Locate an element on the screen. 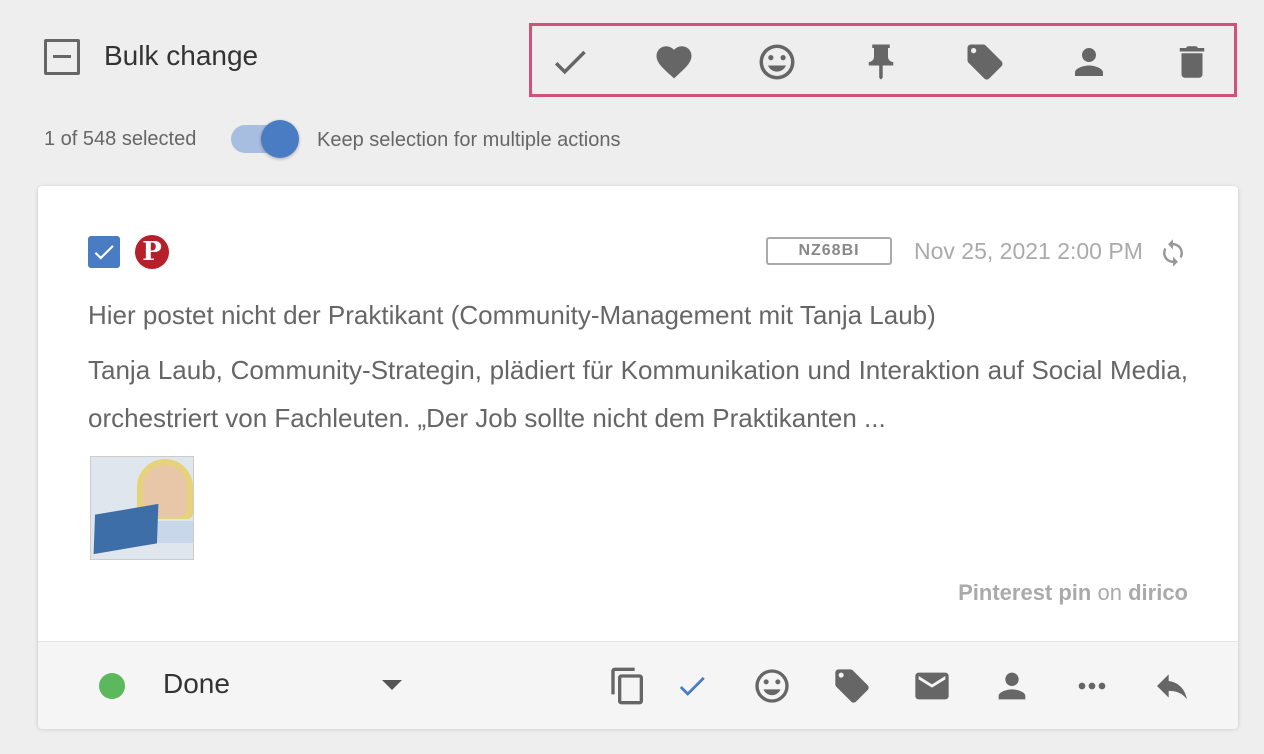  keep-selection-toggle is located at coordinates (265, 140).